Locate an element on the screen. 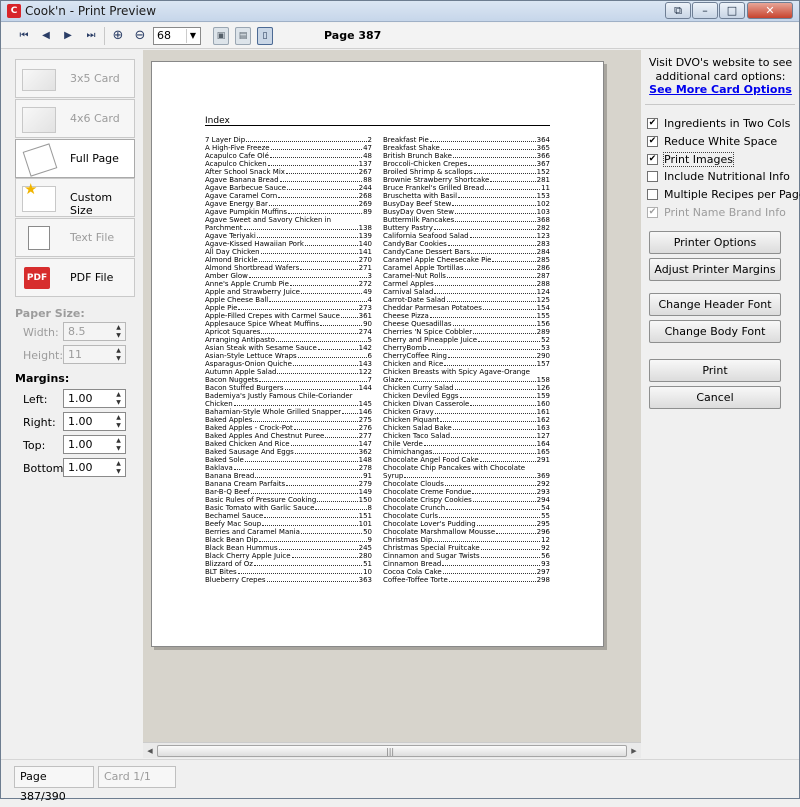  entry-name: CandyBar Cookies is located at coordinates (415, 244).